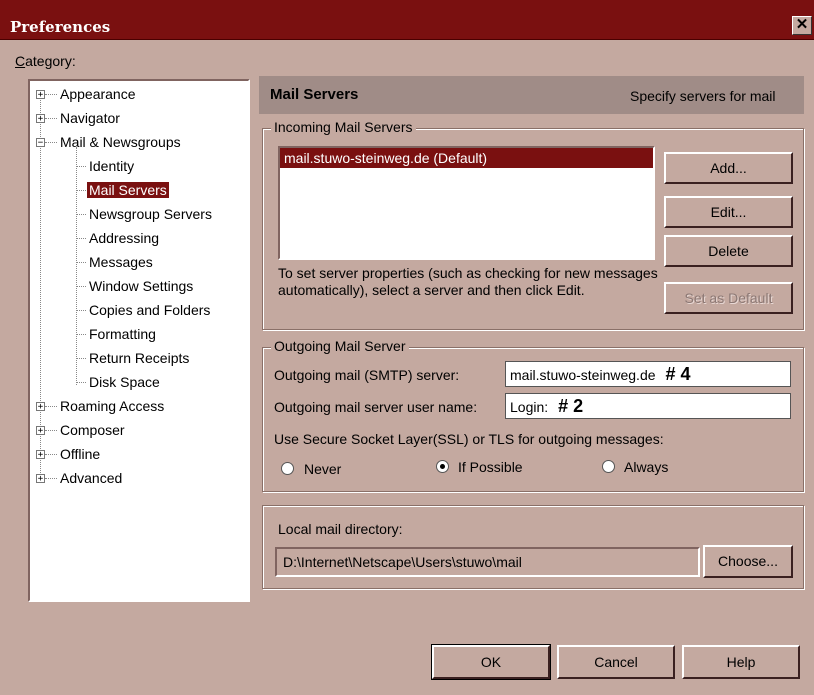 This screenshot has width=814, height=695. I want to click on ssl-always-radio, so click(608, 466).